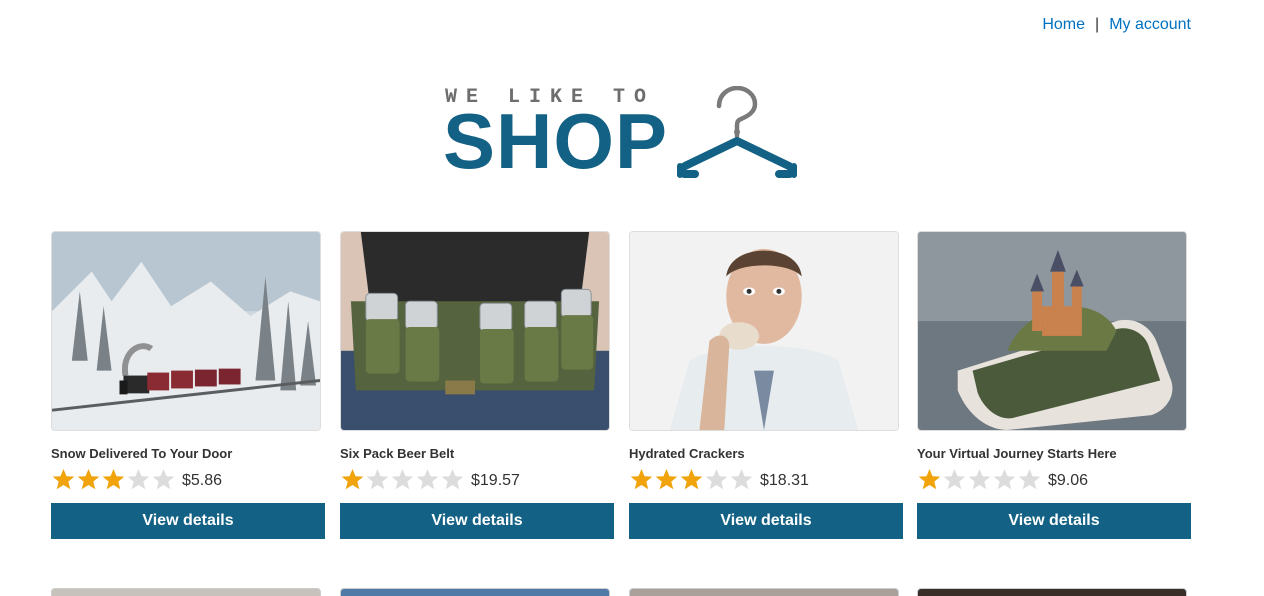  I want to click on castle-phone-image, so click(1052, 331).